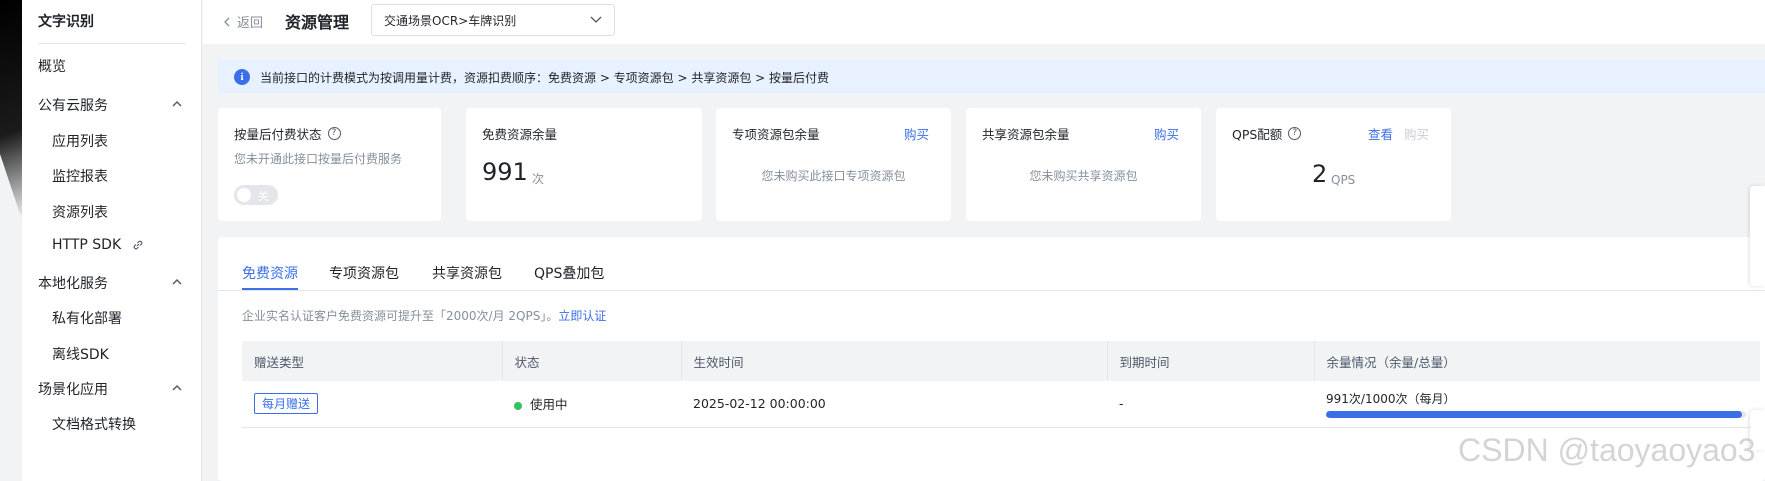 The height and width of the screenshot is (481, 1765). I want to click on sidebar-item-overview: 概览, so click(52, 66).